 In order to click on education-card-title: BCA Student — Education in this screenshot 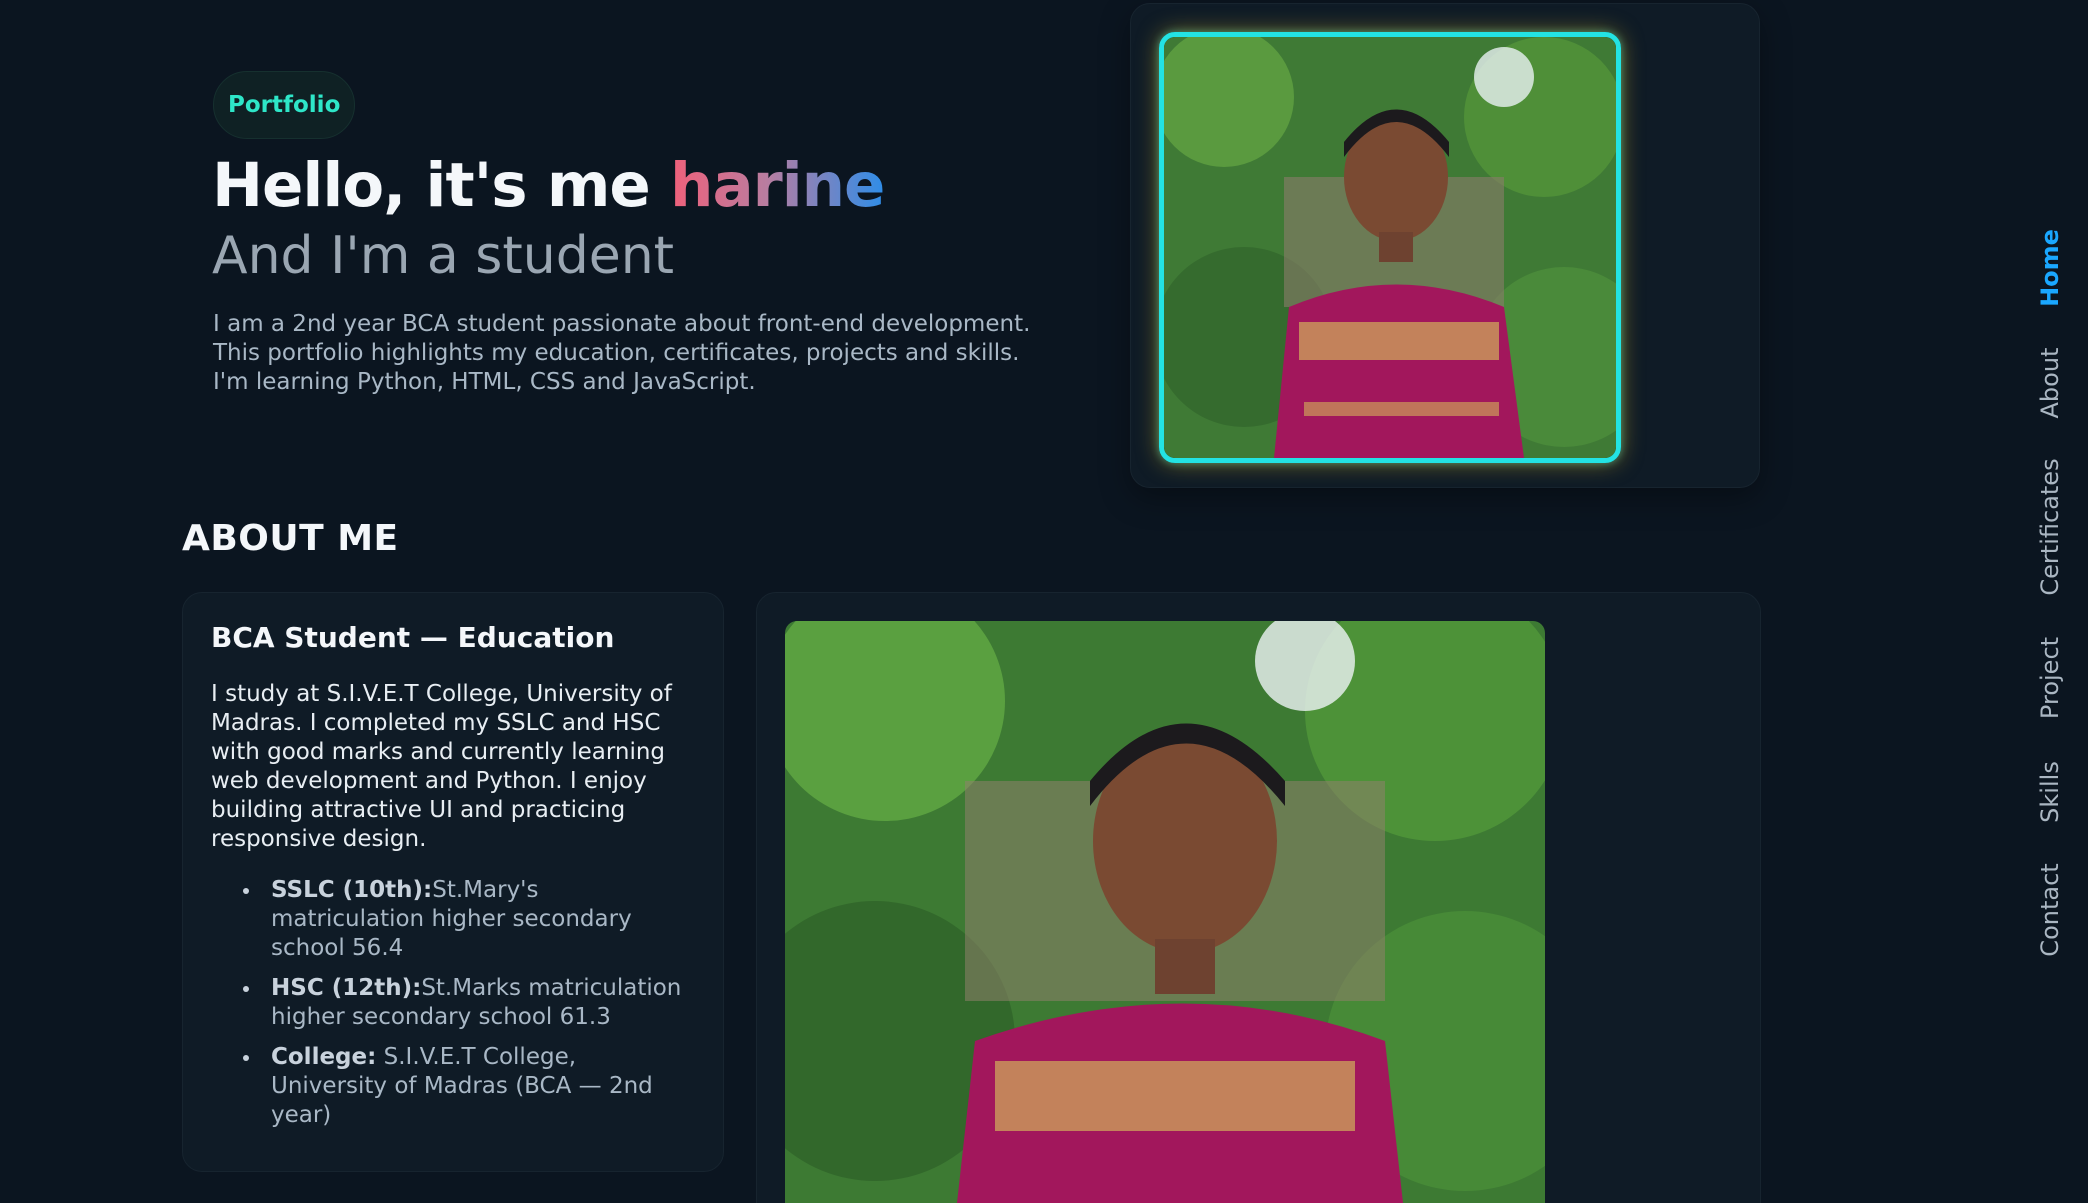, I will do `click(413, 637)`.